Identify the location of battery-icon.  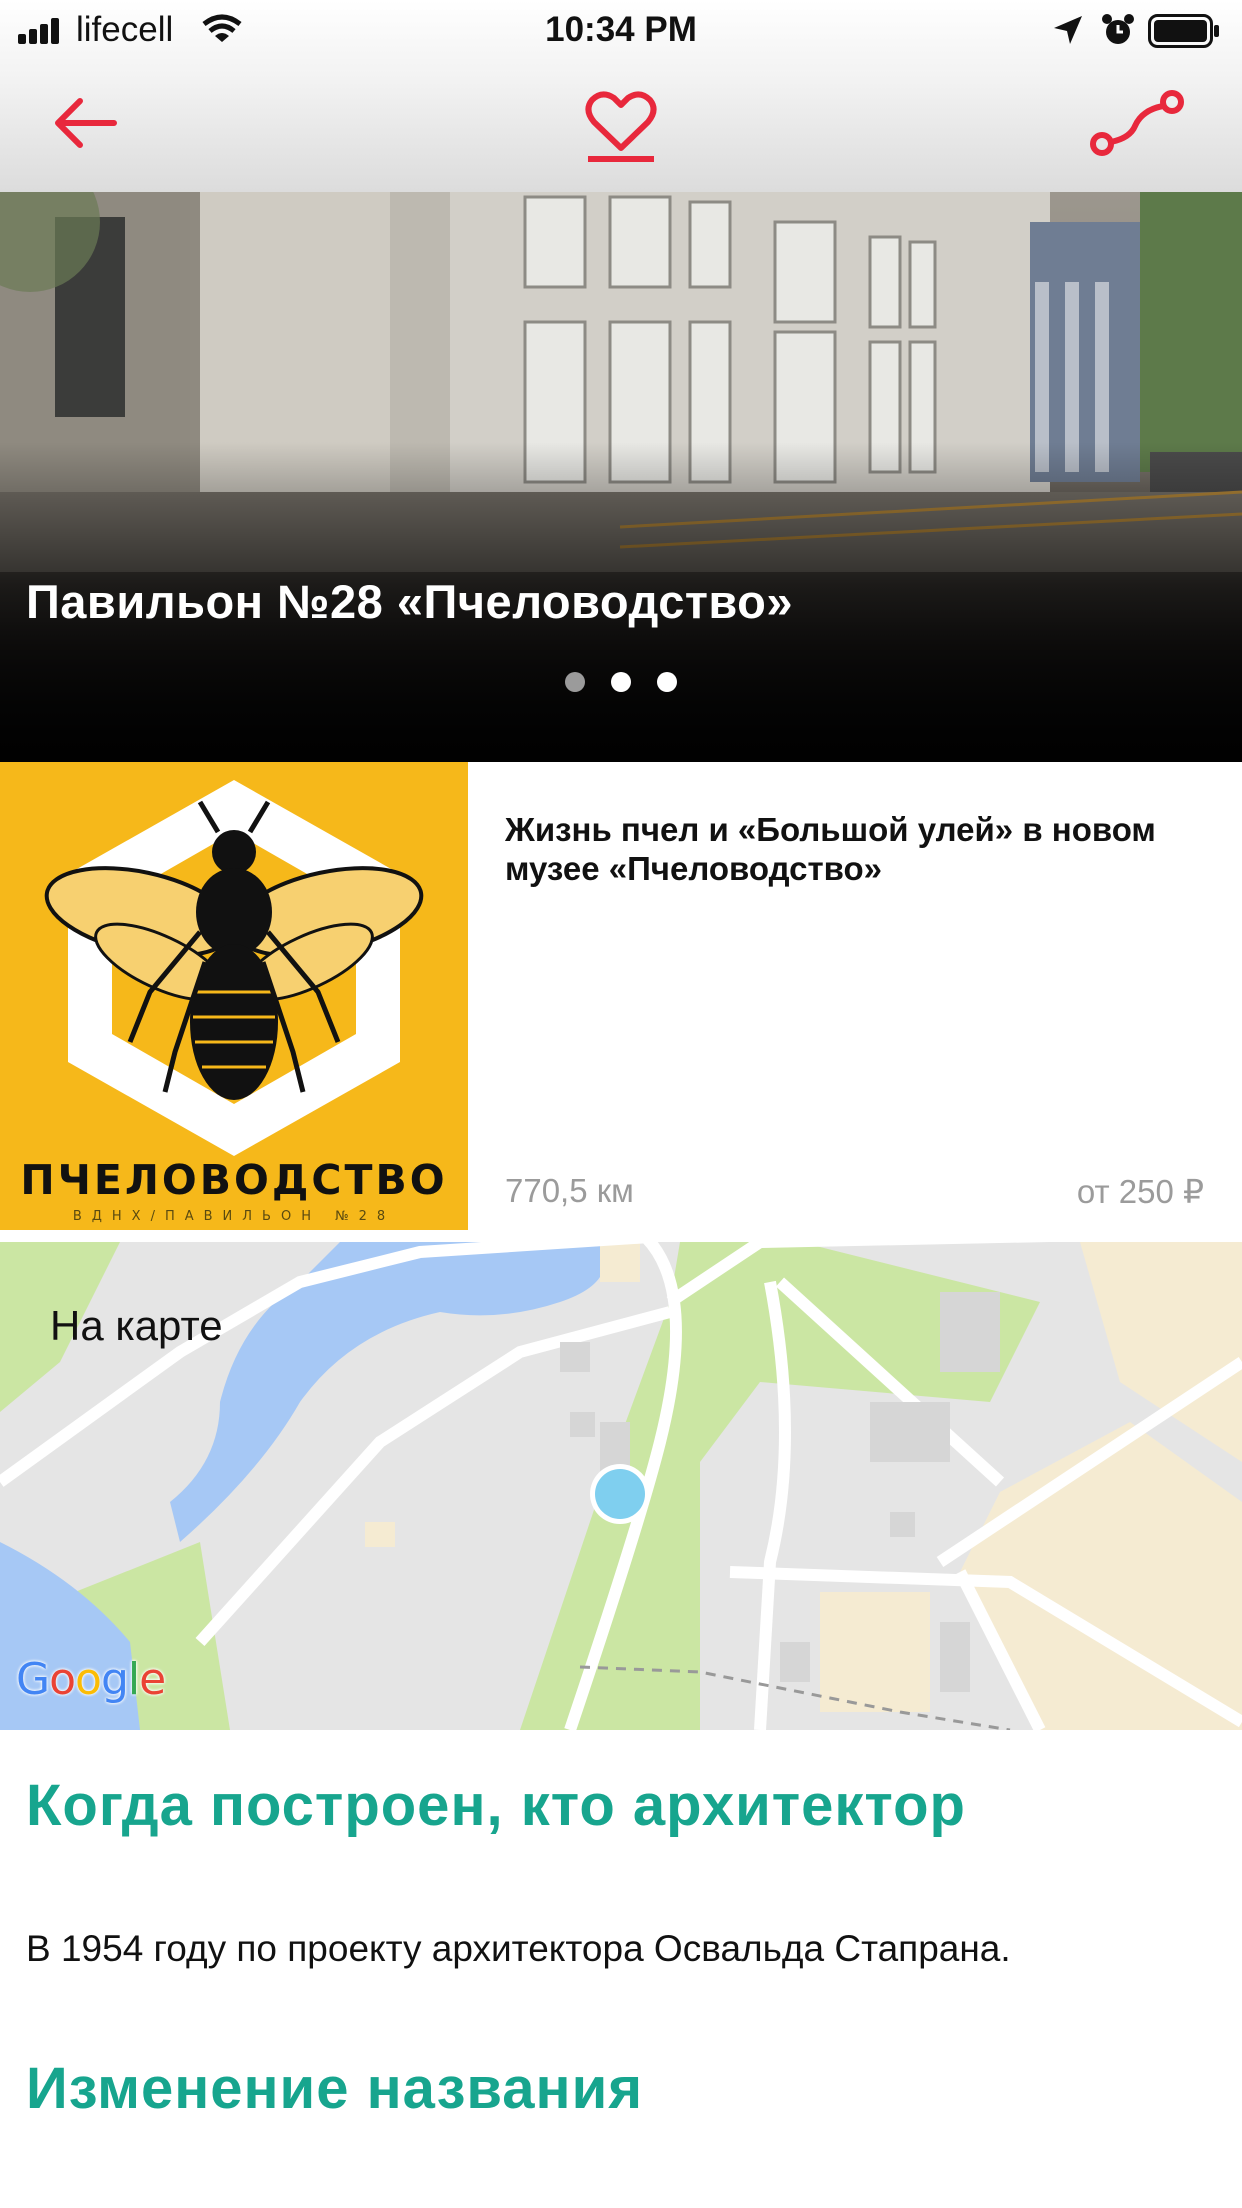
(1183, 31).